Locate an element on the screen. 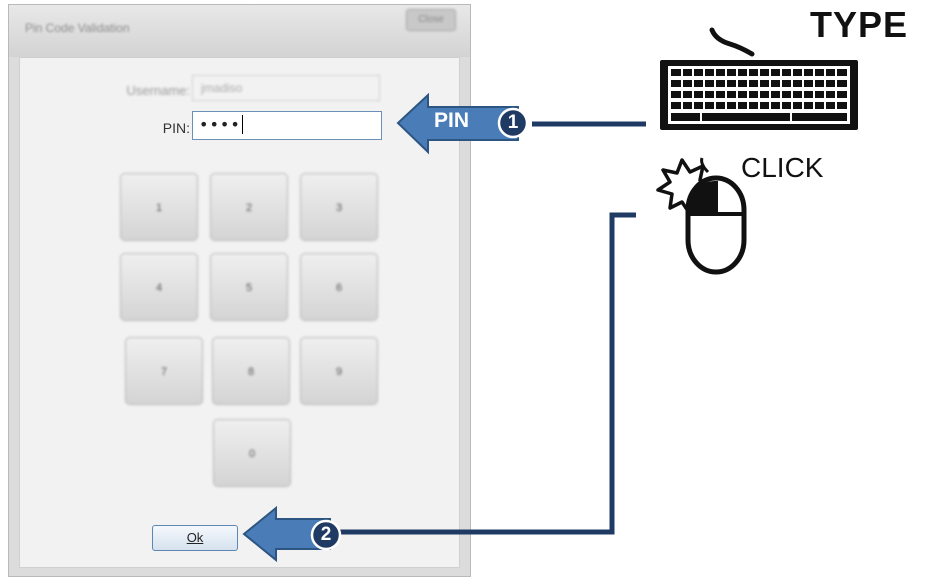 This screenshot has height=579, width=927. click-label: CLICK is located at coordinates (782, 167).